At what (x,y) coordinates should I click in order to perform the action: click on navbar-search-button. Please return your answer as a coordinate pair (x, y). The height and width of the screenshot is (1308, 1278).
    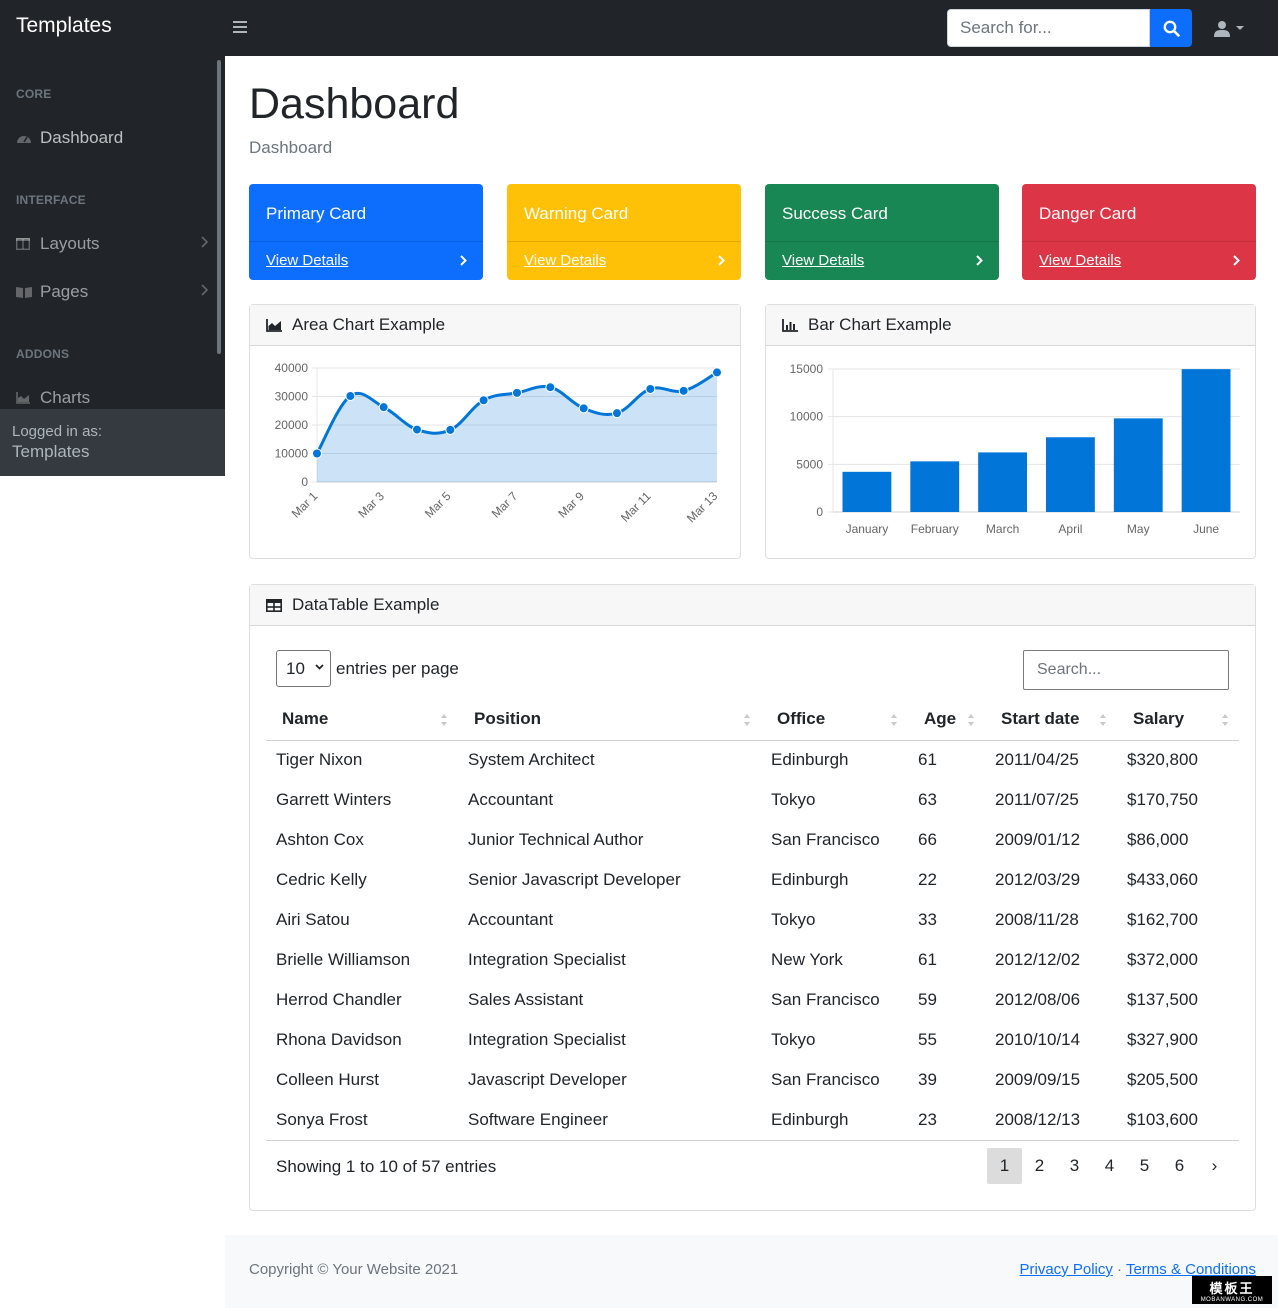
    Looking at the image, I should click on (1171, 28).